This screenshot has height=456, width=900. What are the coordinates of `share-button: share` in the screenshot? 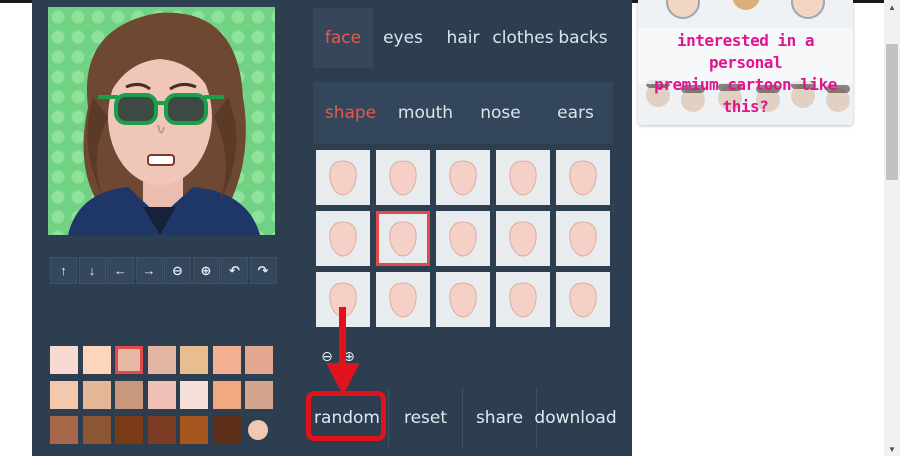 It's located at (499, 418).